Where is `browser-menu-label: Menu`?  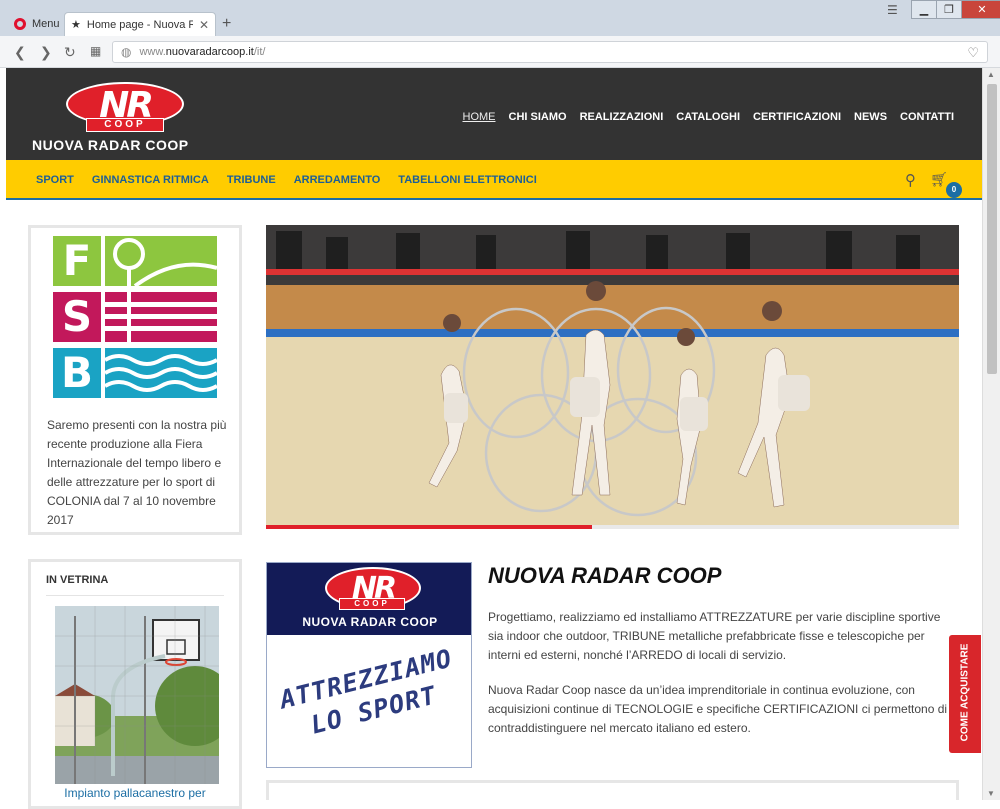 browser-menu-label: Menu is located at coordinates (46, 24).